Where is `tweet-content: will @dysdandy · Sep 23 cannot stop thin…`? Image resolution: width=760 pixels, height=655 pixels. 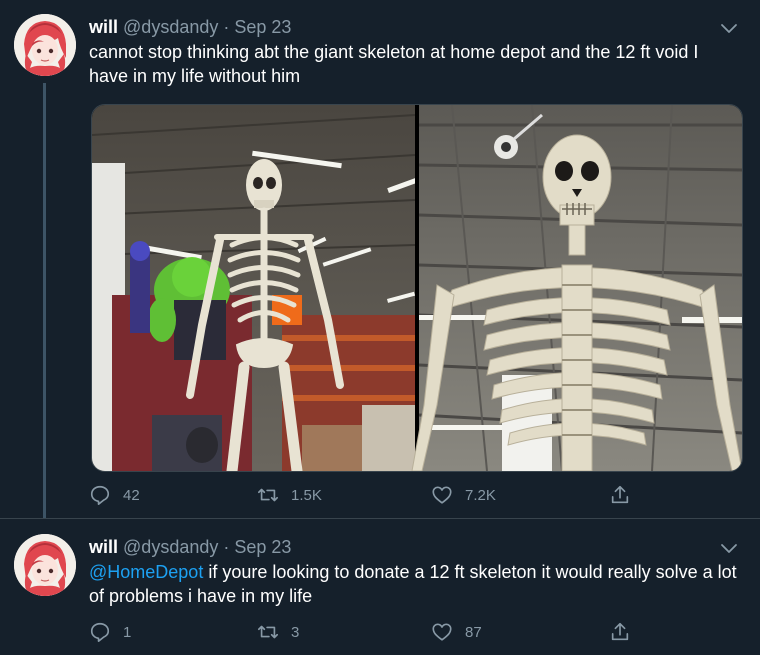
tweet-content: will @dysdandy · Sep 23 cannot stop thin… is located at coordinates (414, 51).